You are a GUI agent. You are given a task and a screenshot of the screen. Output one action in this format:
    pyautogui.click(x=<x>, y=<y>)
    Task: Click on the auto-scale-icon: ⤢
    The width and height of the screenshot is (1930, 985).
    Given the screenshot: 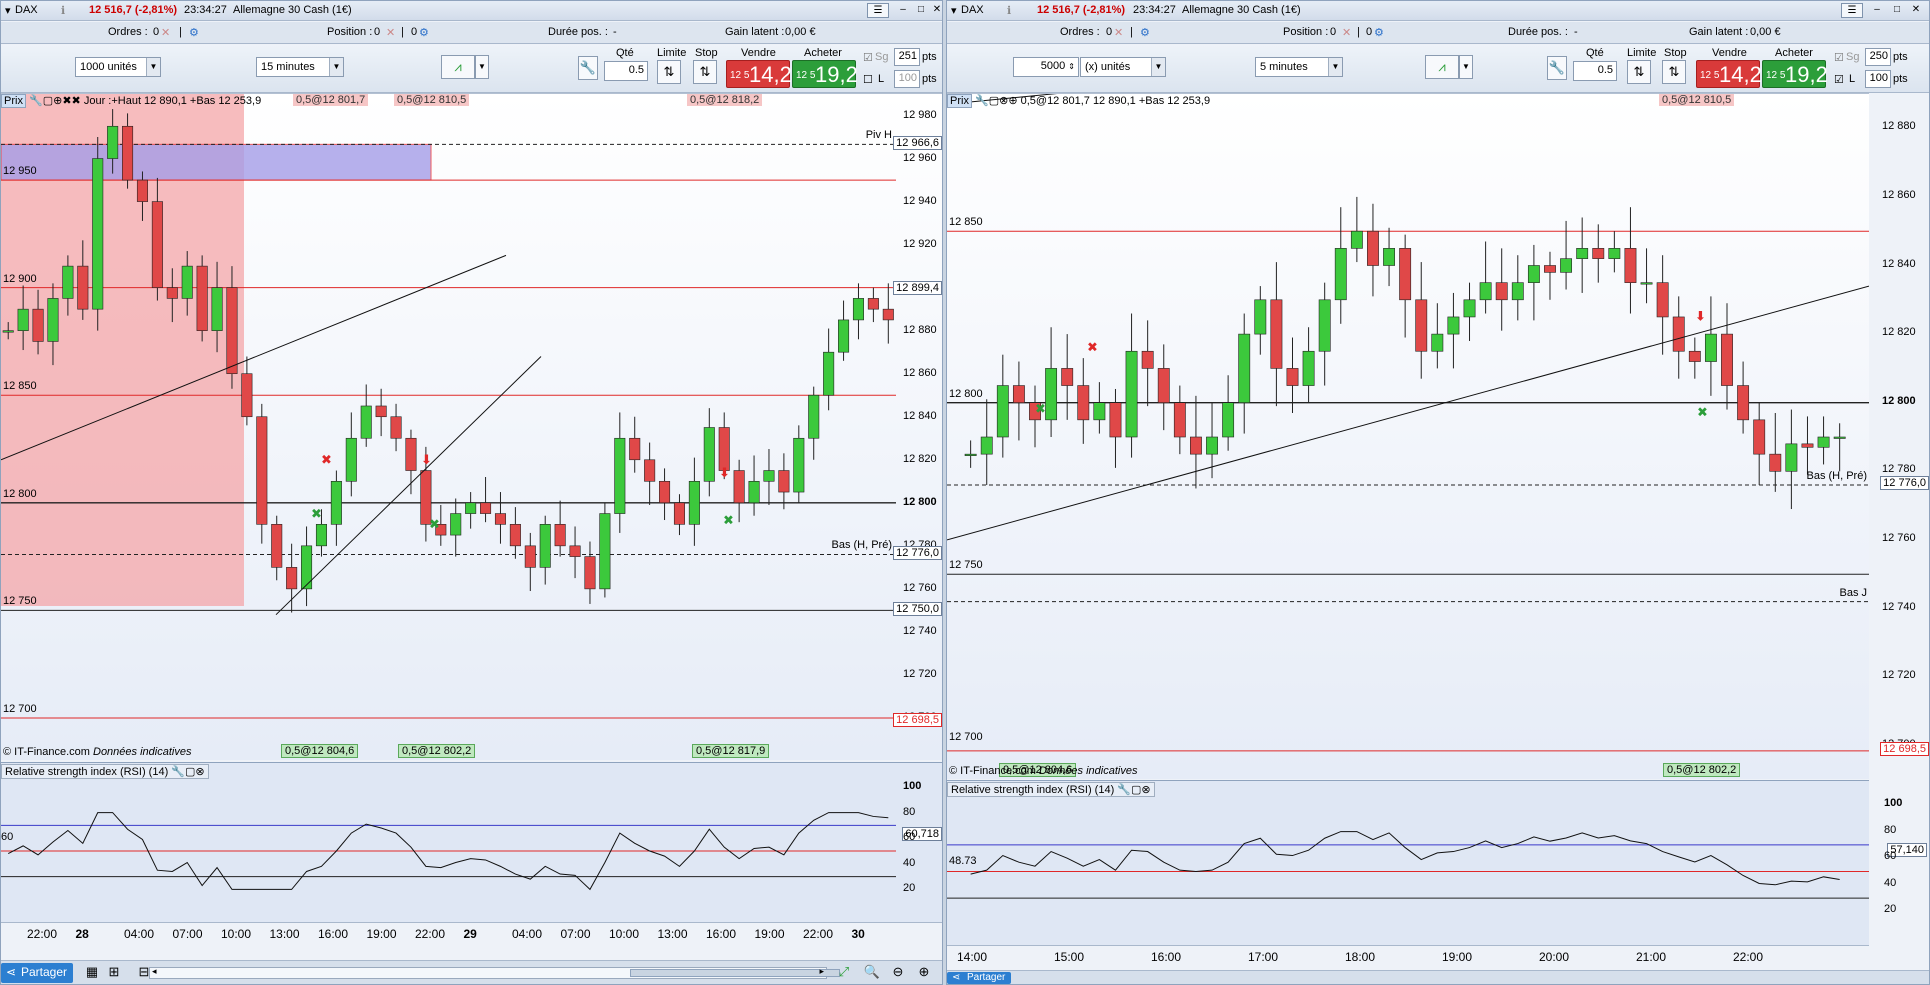 What is the action you would take?
    pyautogui.click(x=844, y=973)
    